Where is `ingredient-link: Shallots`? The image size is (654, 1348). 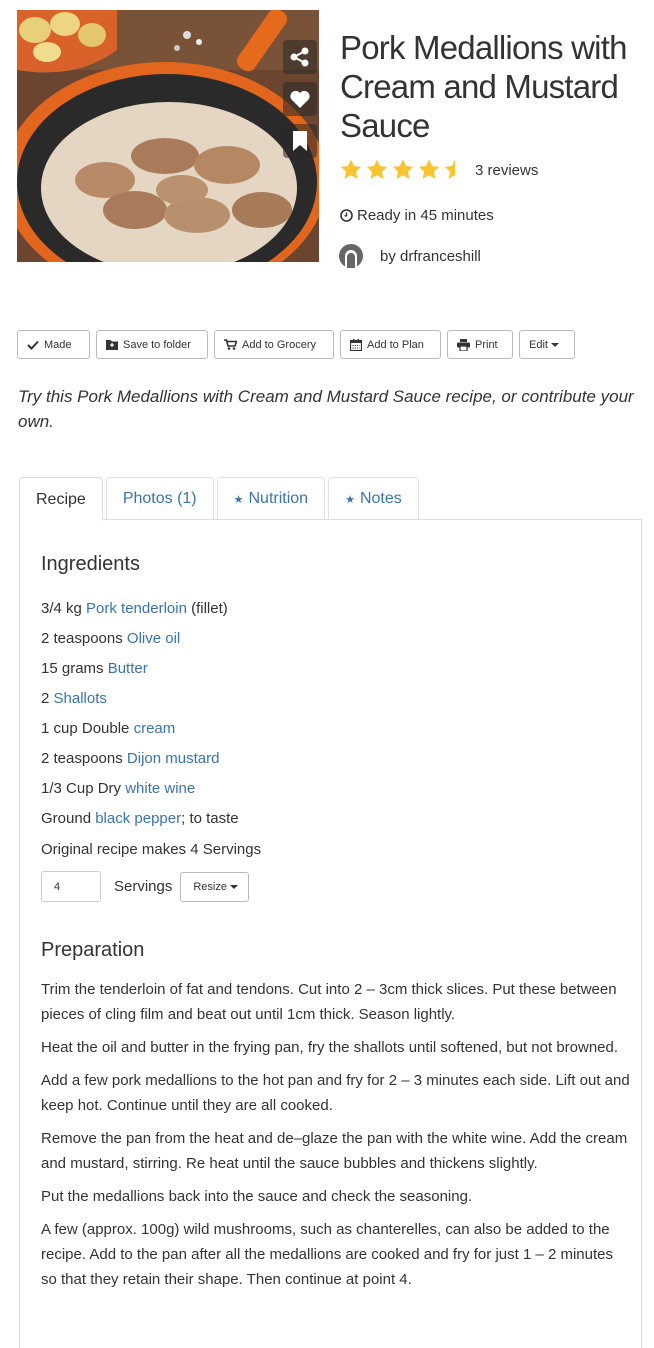 ingredient-link: Shallots is located at coordinates (80, 698).